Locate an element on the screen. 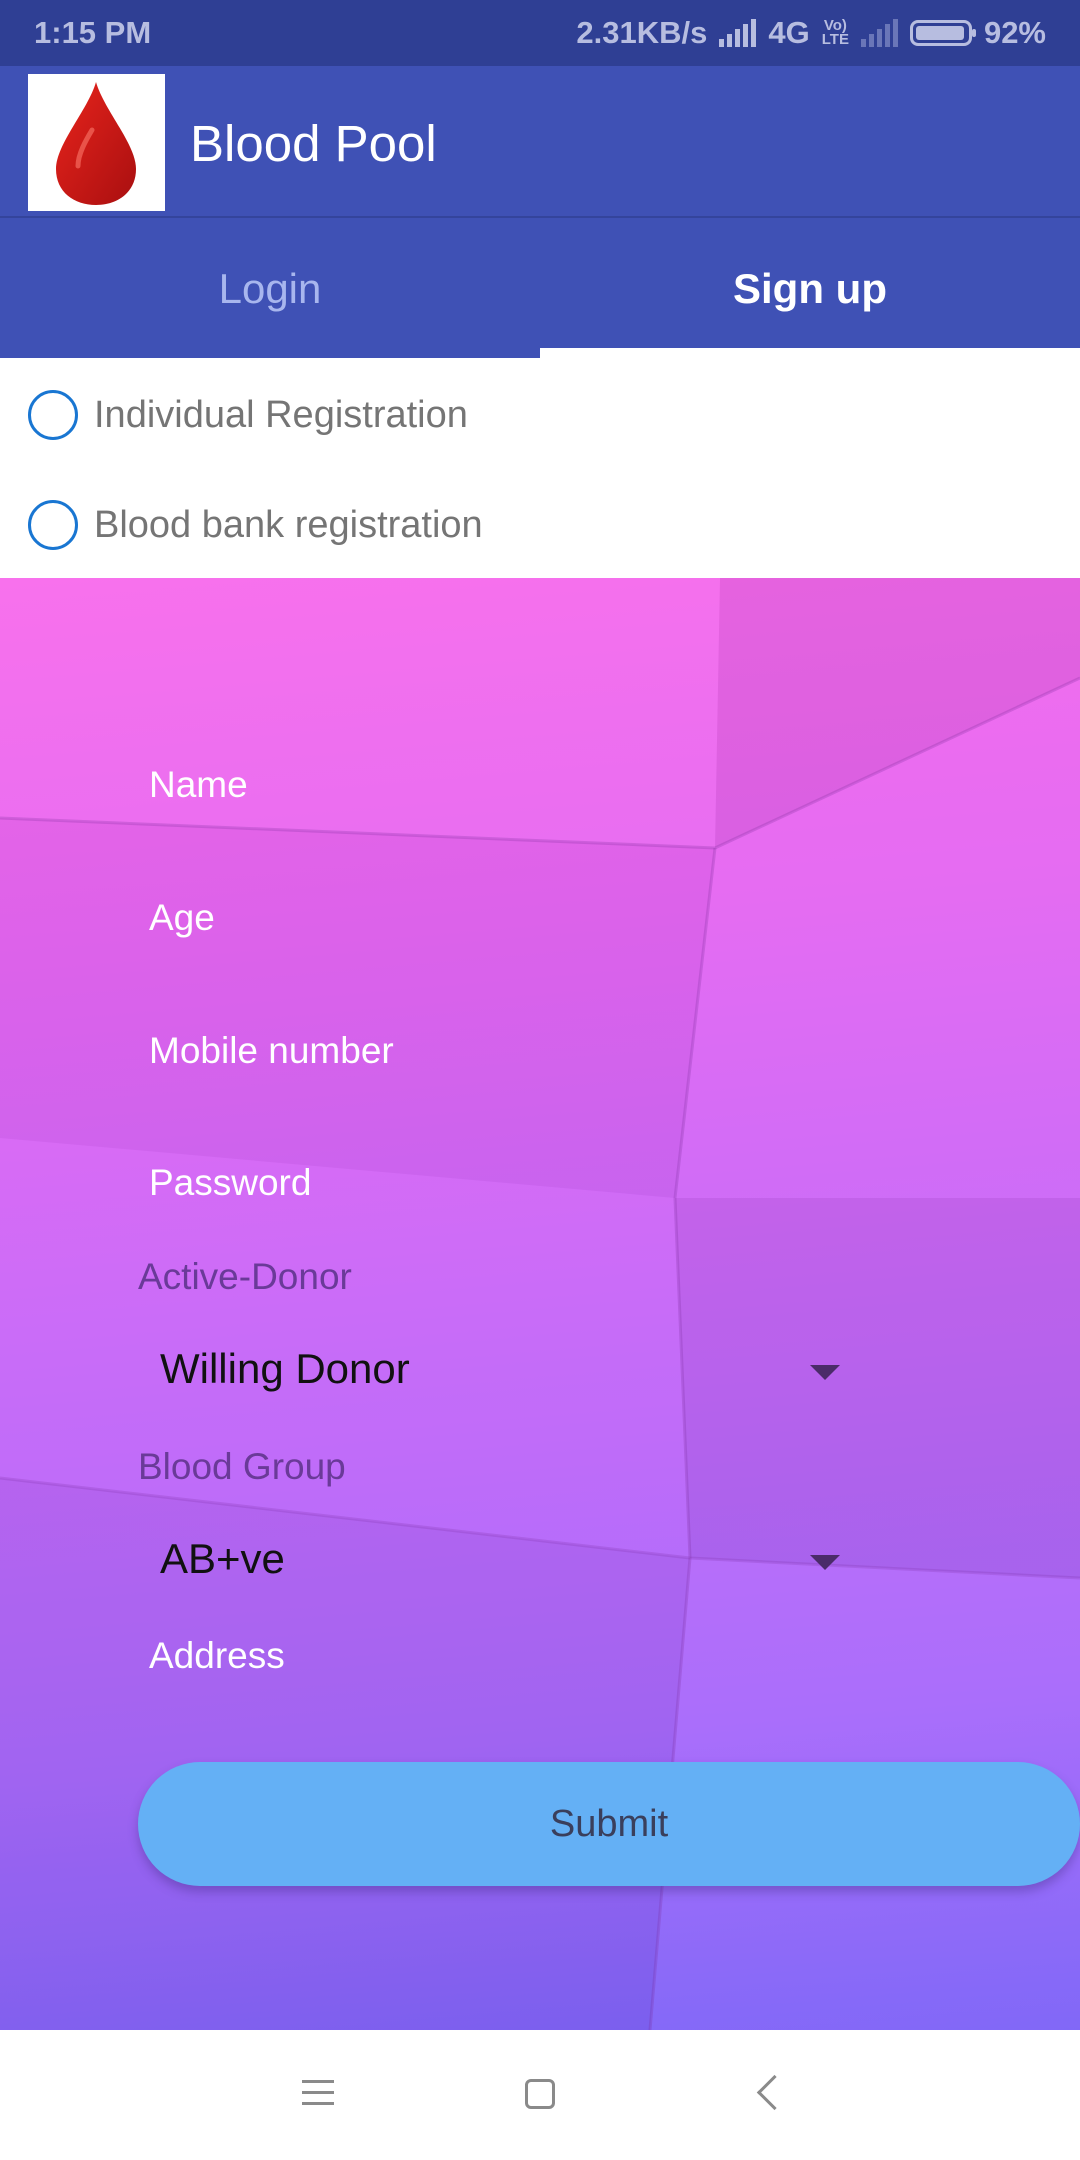  radio-blood-bank-registration: Blood bank registration is located at coordinates (255, 525).